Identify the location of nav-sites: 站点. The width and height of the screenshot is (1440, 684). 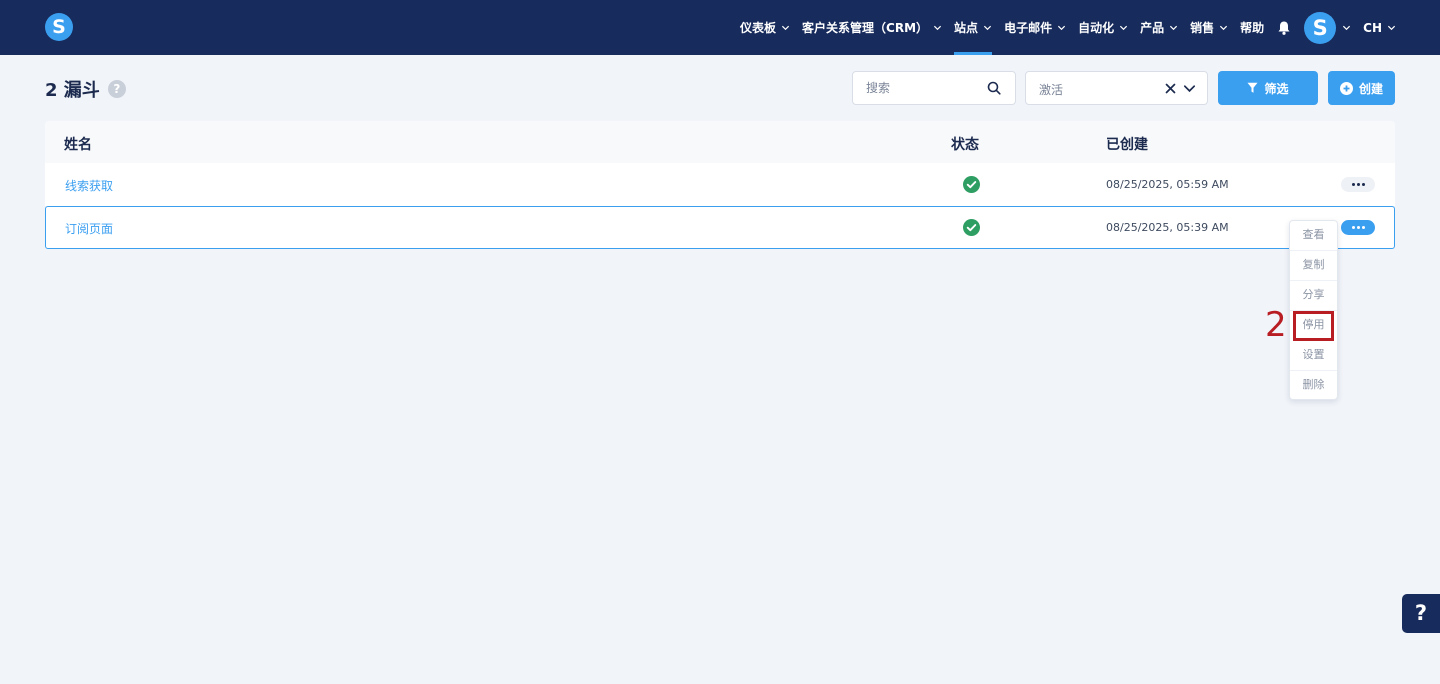
(973, 27).